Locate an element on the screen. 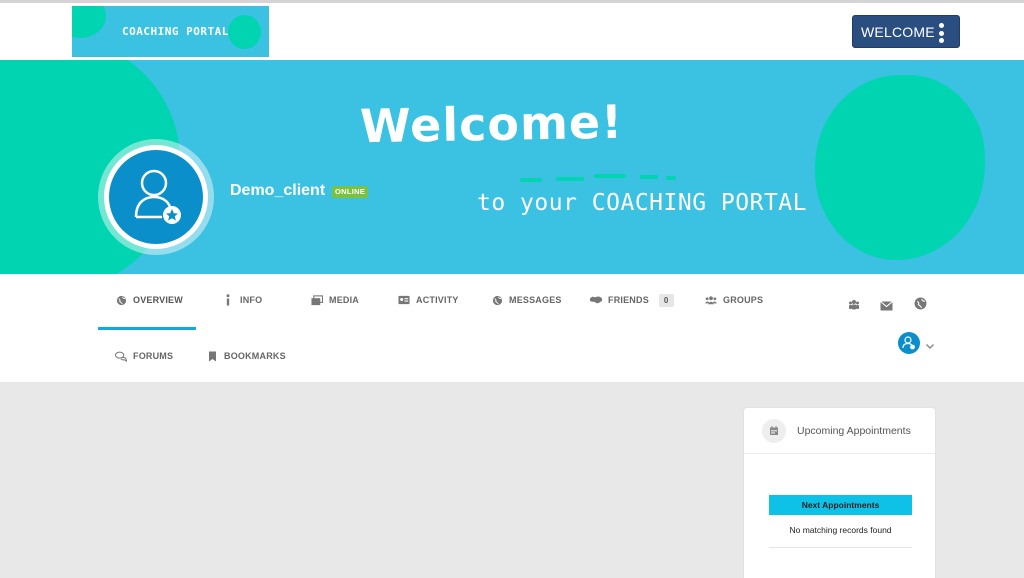 The height and width of the screenshot is (578, 1024). profile-username: Demo_client is located at coordinates (278, 190).